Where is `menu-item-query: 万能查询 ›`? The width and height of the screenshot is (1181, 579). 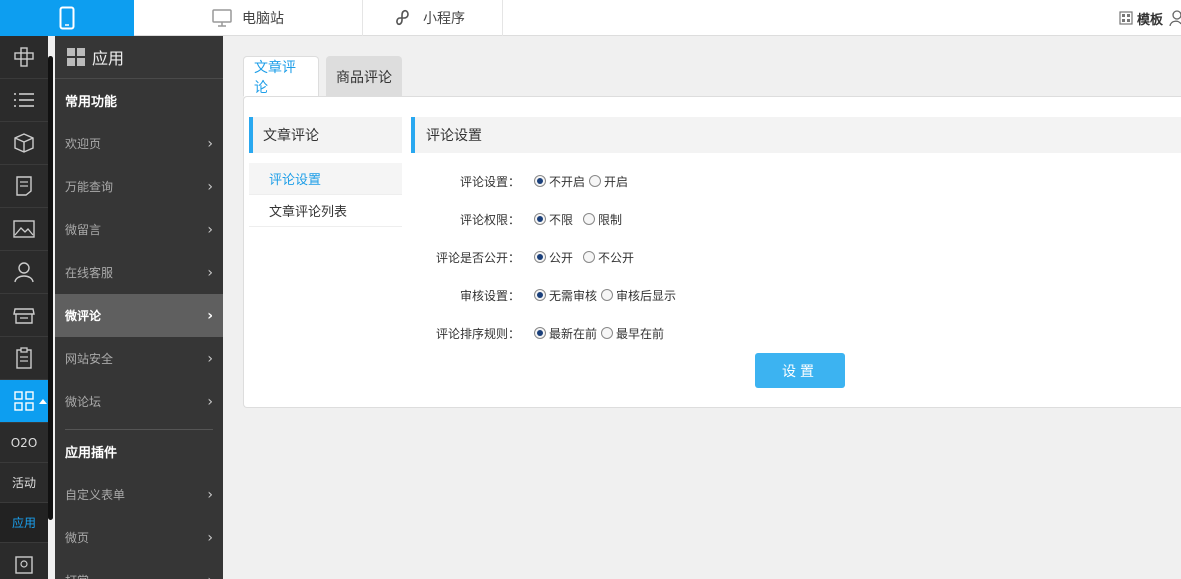 menu-item-query: 万能查询 › is located at coordinates (139, 186).